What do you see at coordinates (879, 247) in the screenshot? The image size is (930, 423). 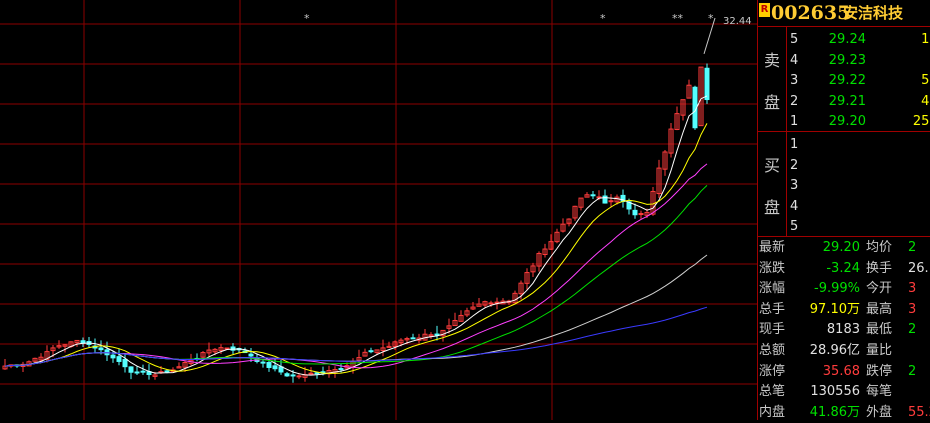 I see `stat-label: 均价` at bounding box center [879, 247].